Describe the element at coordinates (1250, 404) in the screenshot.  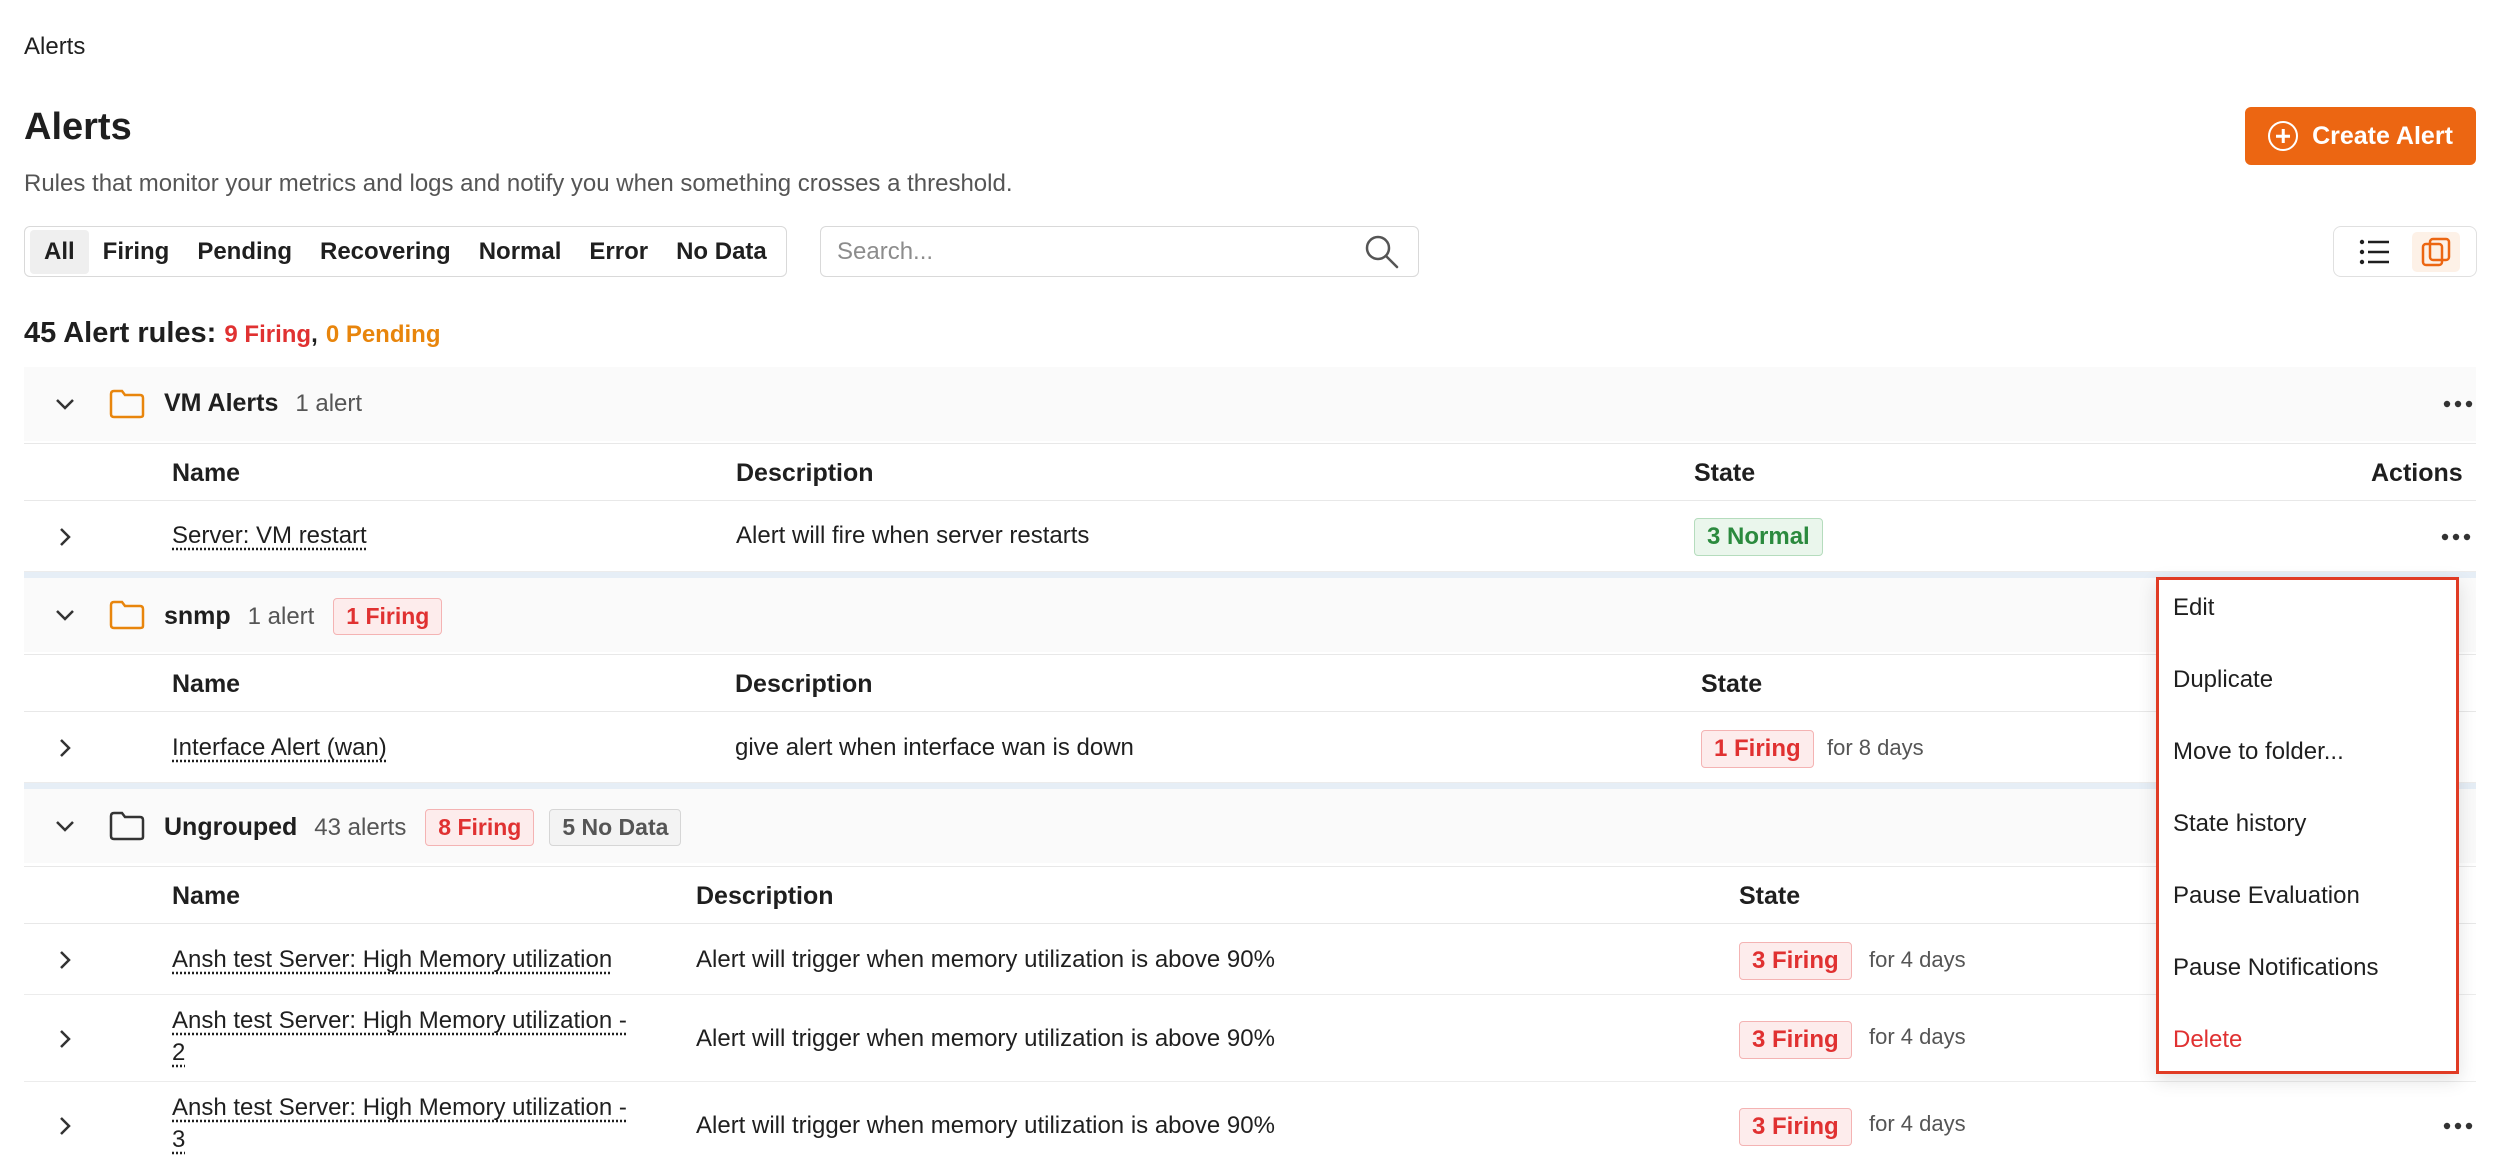
I see `group-header-vm-alerts: VM Alerts 1 alert` at that location.